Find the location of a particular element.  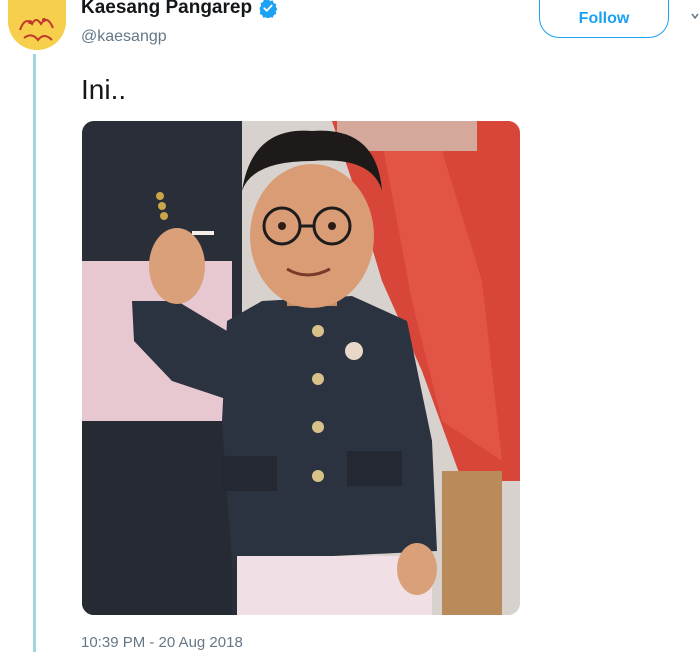

avatar-illustration-icon is located at coordinates (37, 25).